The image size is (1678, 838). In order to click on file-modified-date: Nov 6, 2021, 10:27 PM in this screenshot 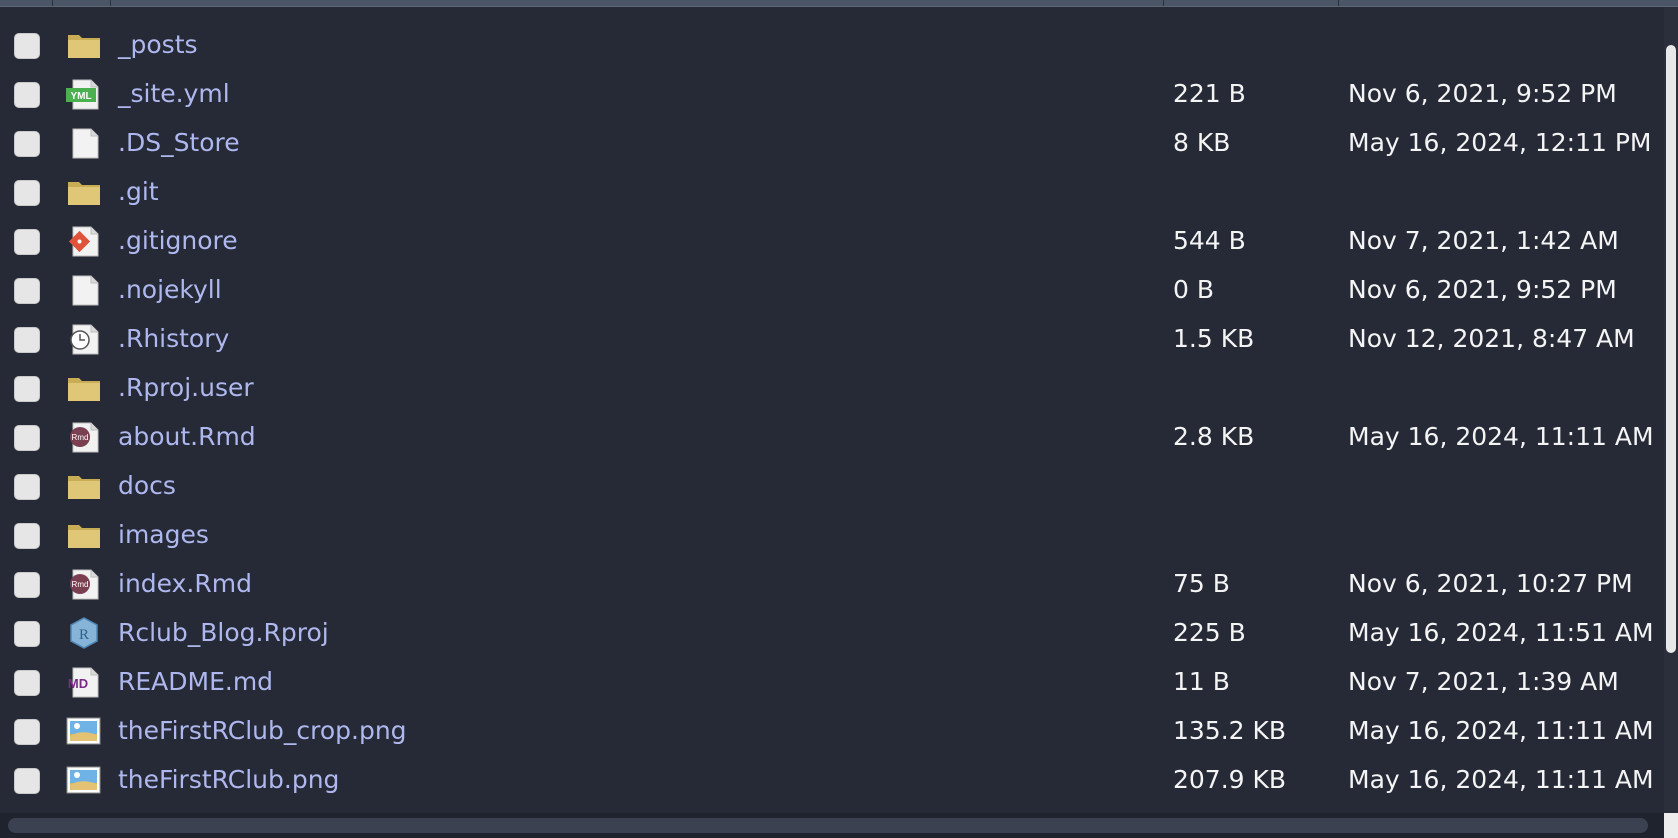, I will do `click(1490, 583)`.